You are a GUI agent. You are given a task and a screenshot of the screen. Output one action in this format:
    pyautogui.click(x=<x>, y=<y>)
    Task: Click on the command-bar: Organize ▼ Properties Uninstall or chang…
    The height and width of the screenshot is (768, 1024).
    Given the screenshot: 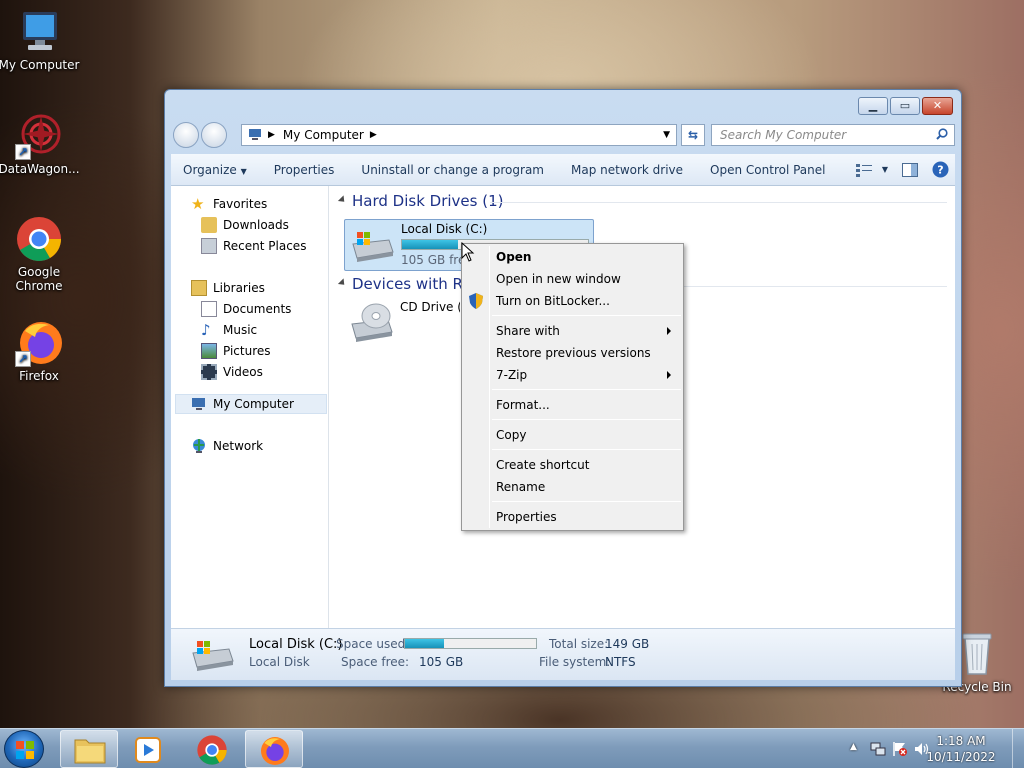 What is the action you would take?
    pyautogui.click(x=563, y=170)
    